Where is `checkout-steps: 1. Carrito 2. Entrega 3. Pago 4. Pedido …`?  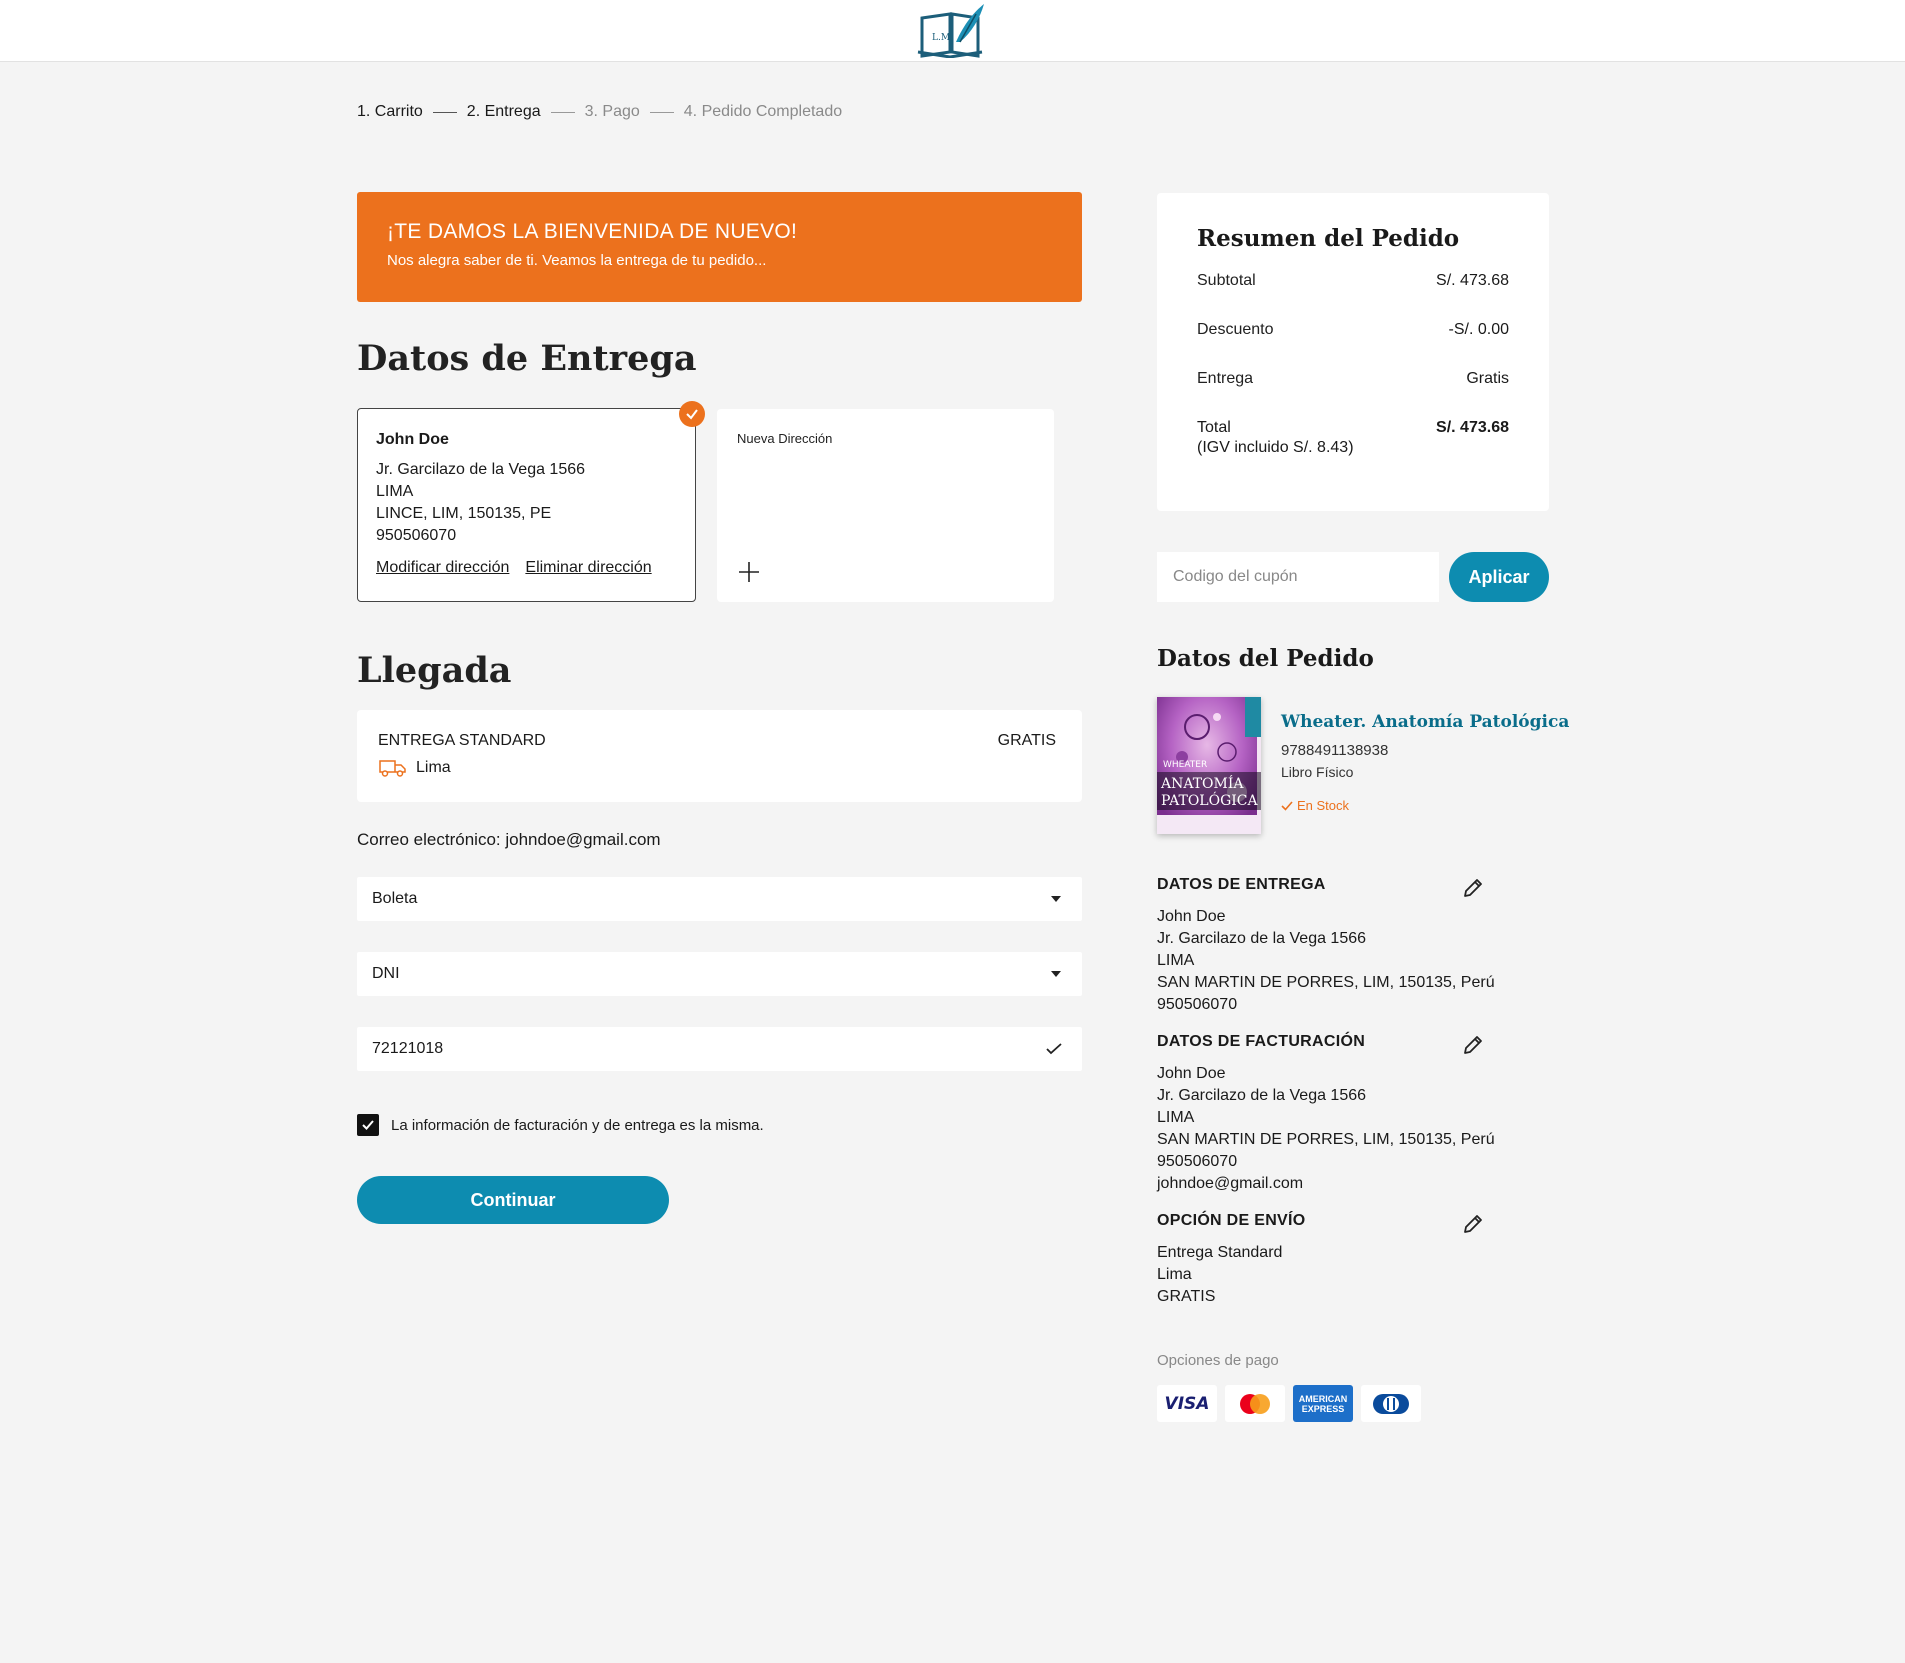
checkout-steps: 1. Carrito 2. Entrega 3. Pago 4. Pedido … is located at coordinates (599, 112).